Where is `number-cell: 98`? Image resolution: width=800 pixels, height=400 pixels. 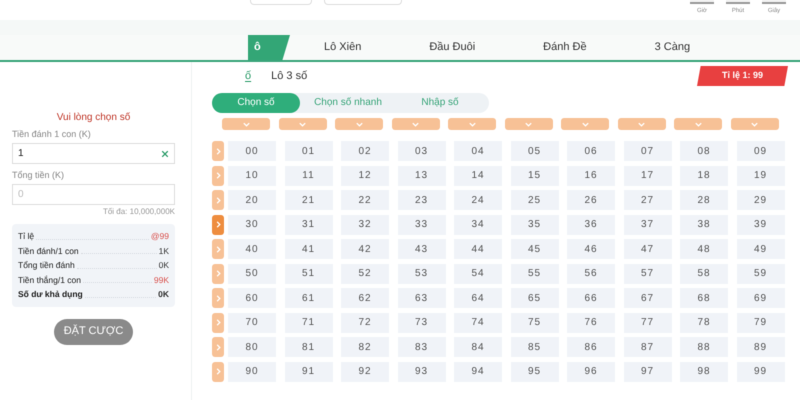 number-cell: 98 is located at coordinates (704, 372).